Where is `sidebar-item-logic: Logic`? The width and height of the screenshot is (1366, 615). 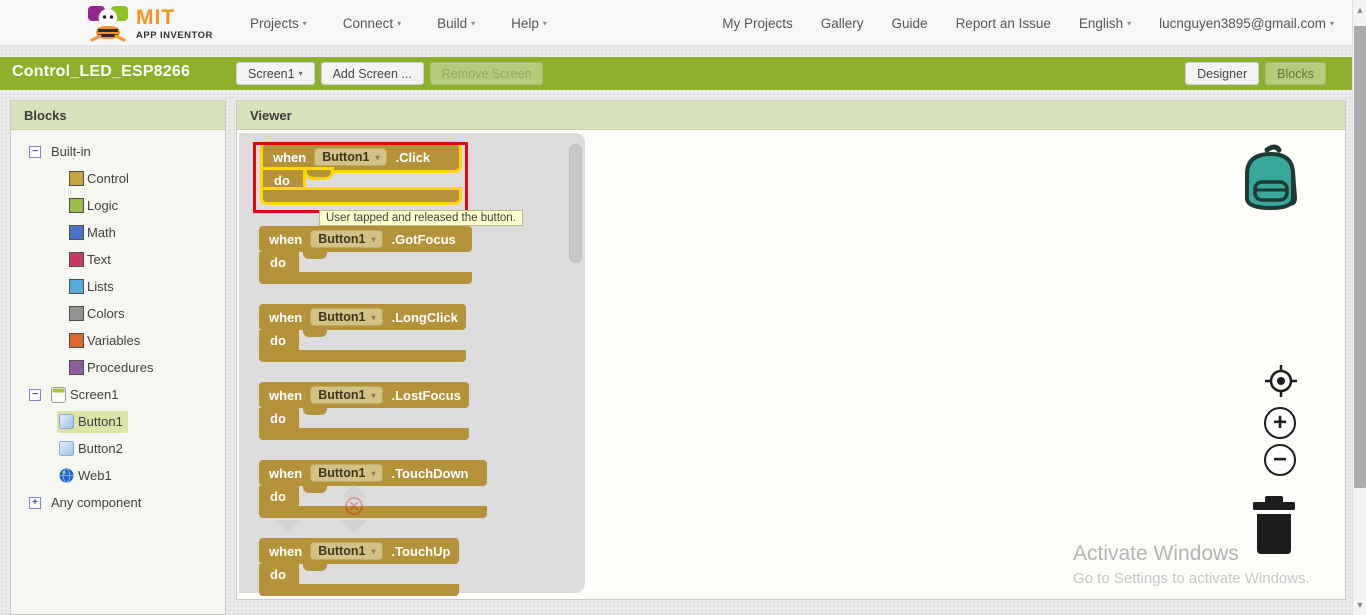
sidebar-item-logic: Logic is located at coordinates (118, 205).